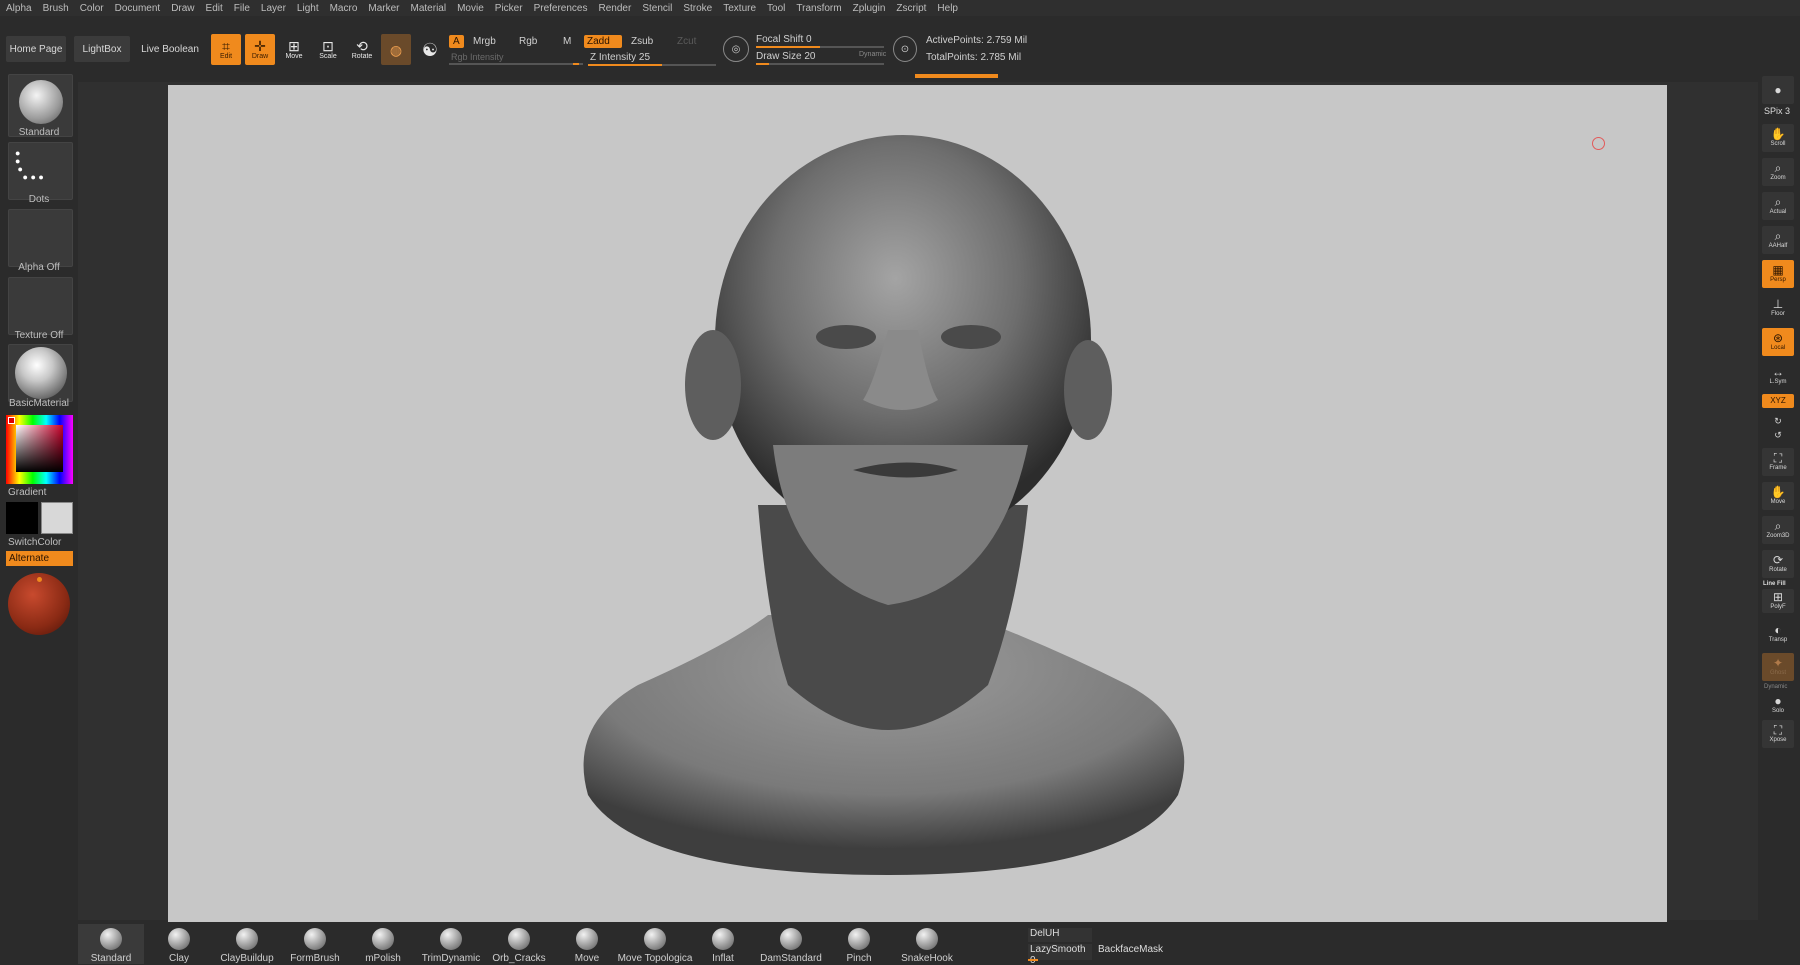 The image size is (1800, 965). What do you see at coordinates (396, 49) in the screenshot?
I see `material-sphere-button: ◍` at bounding box center [396, 49].